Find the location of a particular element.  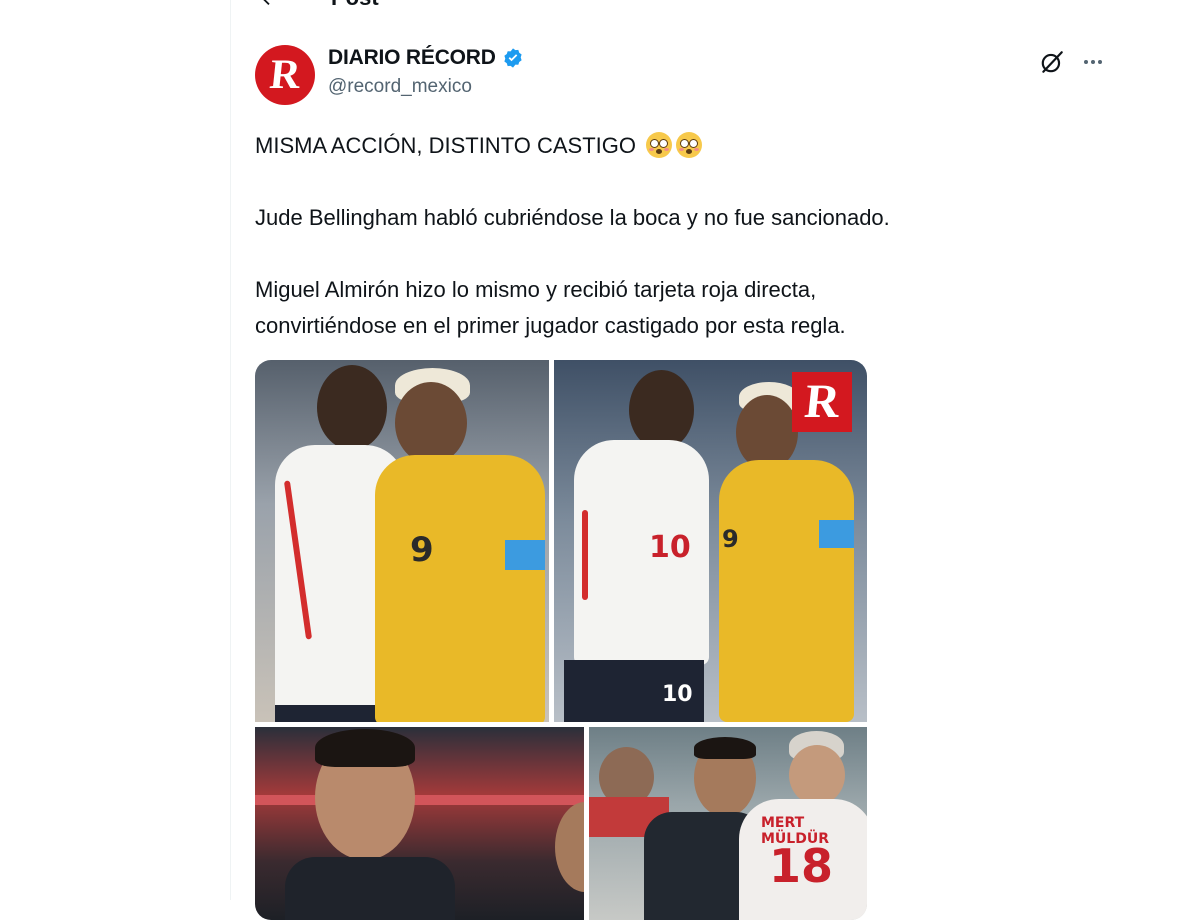

more-button is located at coordinates (1093, 62).